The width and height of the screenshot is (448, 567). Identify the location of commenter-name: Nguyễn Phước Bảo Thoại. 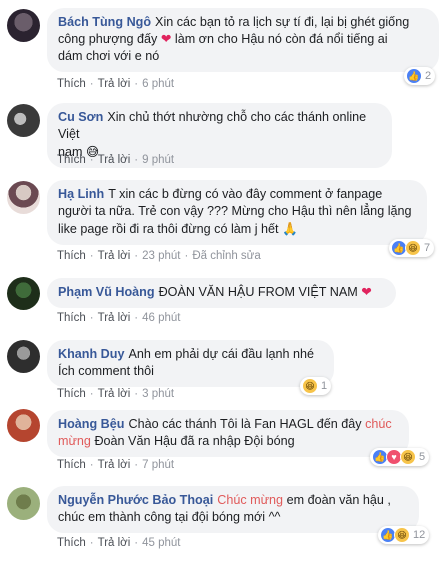
(135, 500).